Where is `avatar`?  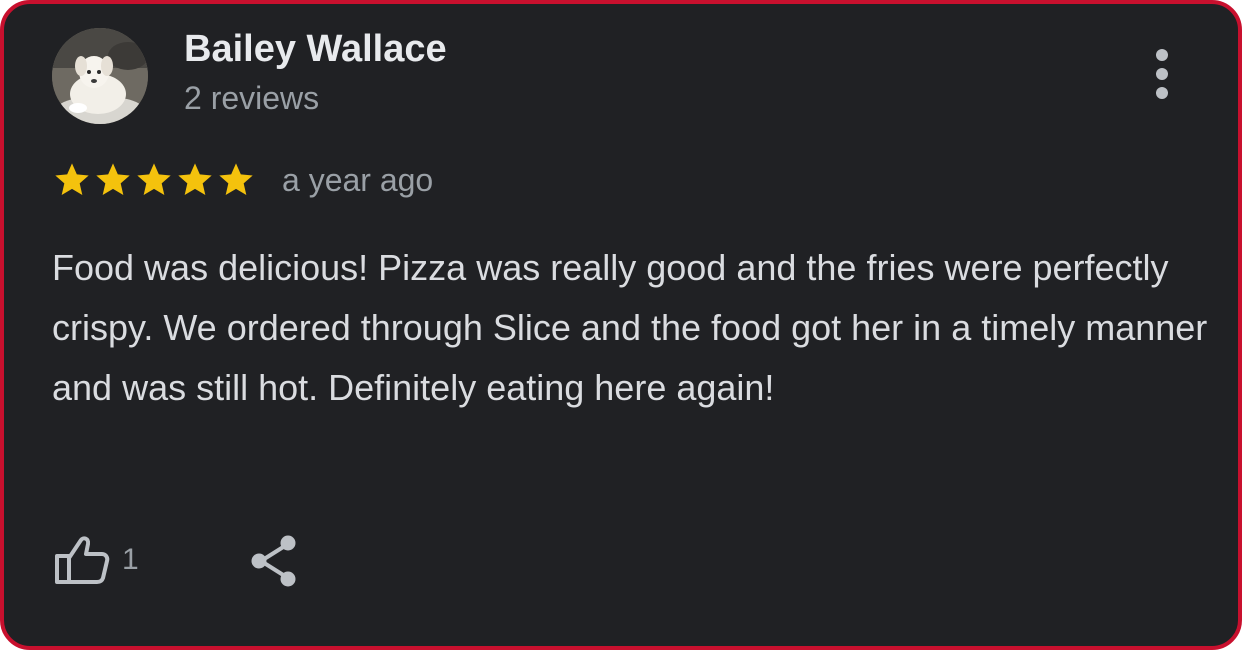
avatar is located at coordinates (100, 76).